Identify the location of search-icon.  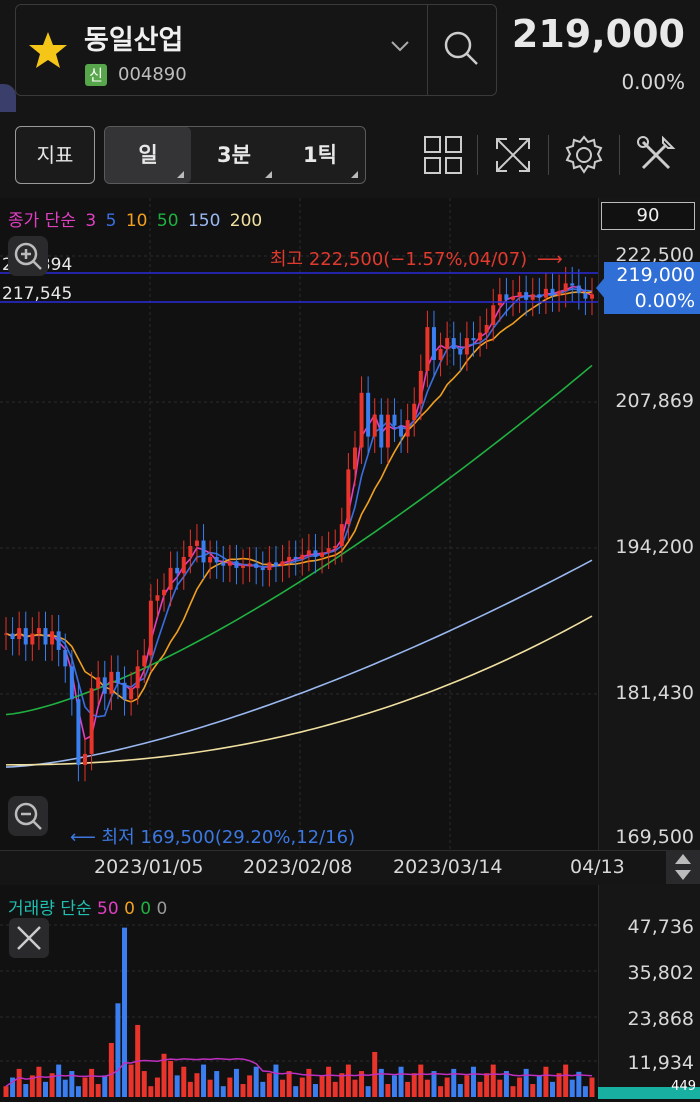
(461, 48).